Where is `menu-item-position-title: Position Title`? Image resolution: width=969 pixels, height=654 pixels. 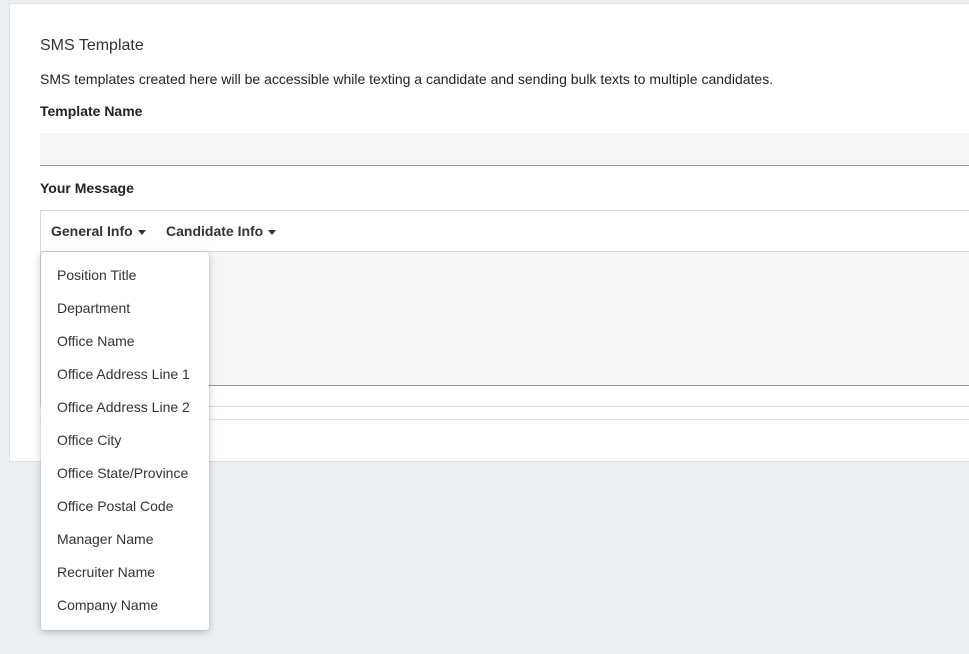
menu-item-position-title: Position Title is located at coordinates (125, 278).